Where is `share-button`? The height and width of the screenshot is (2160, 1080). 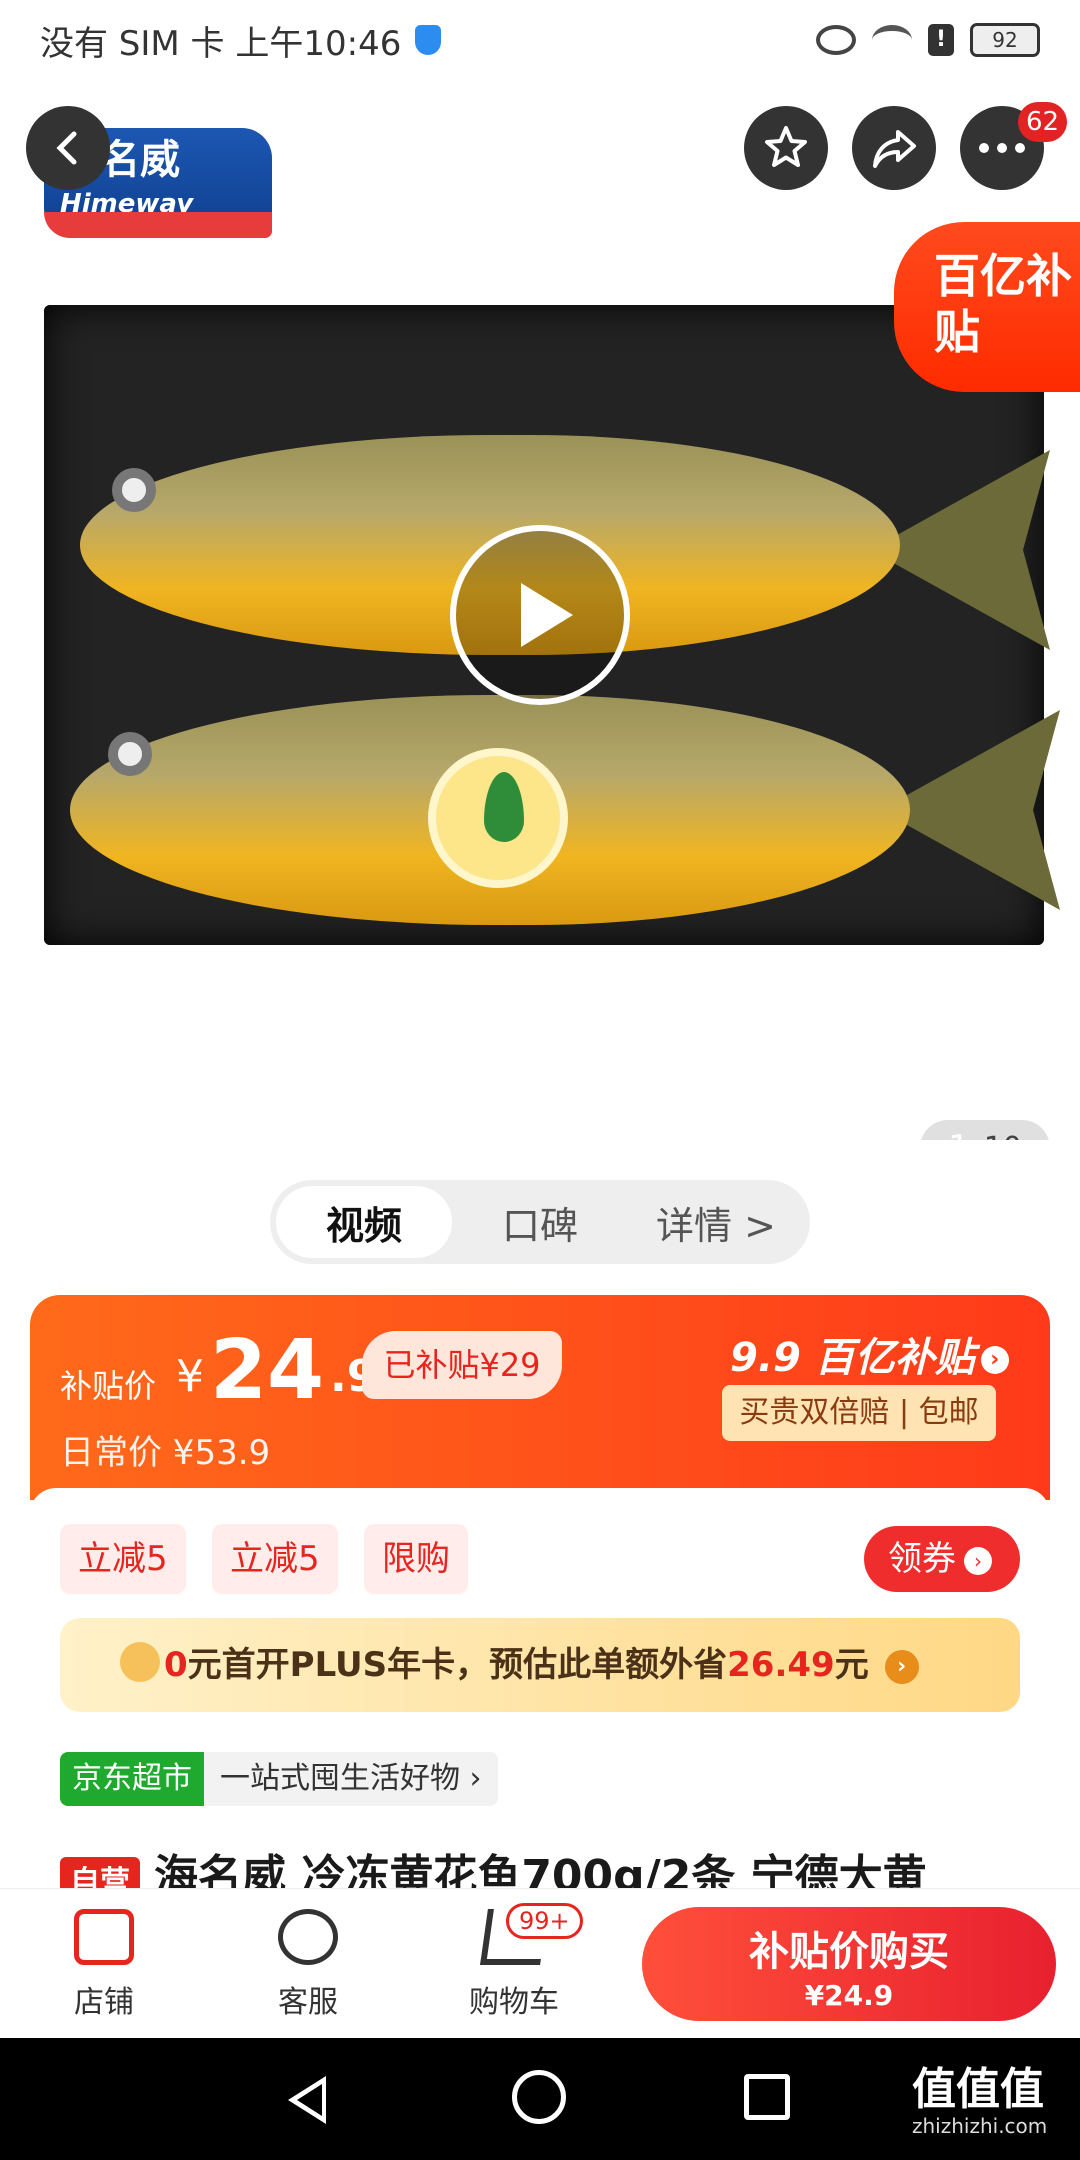
share-button is located at coordinates (894, 148).